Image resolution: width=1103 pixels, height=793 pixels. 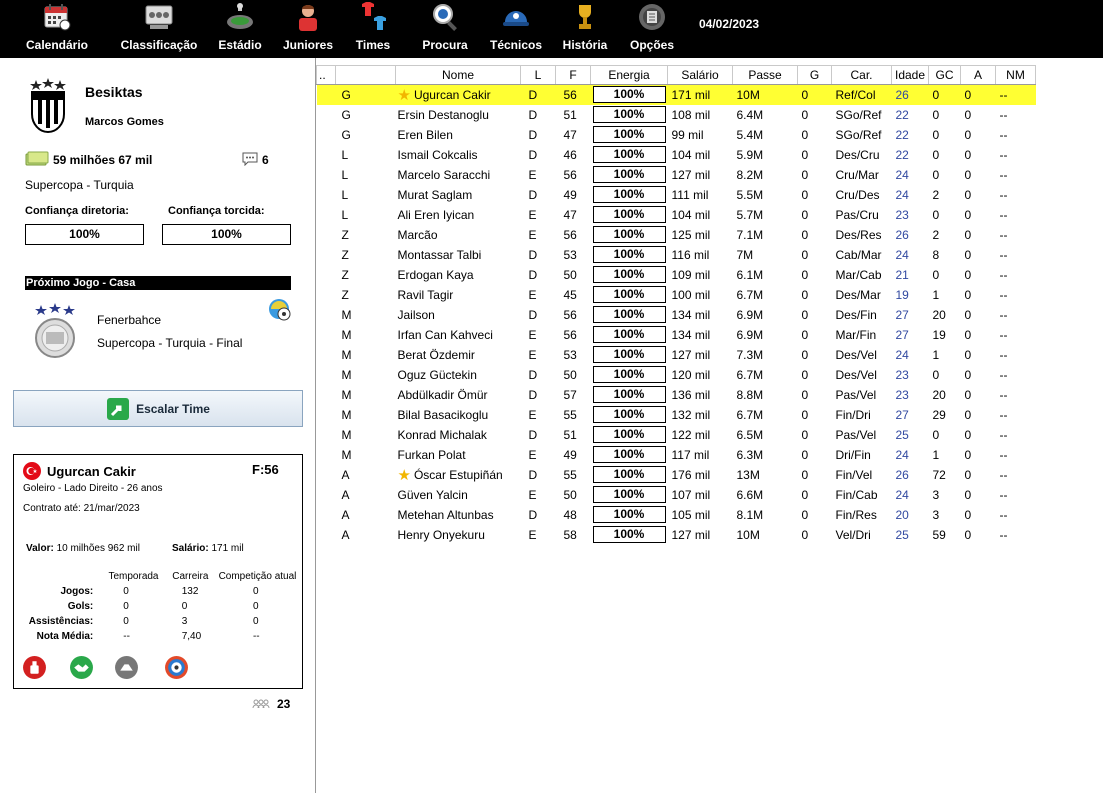 I want to click on column-header: Nome, so click(x=458, y=75).